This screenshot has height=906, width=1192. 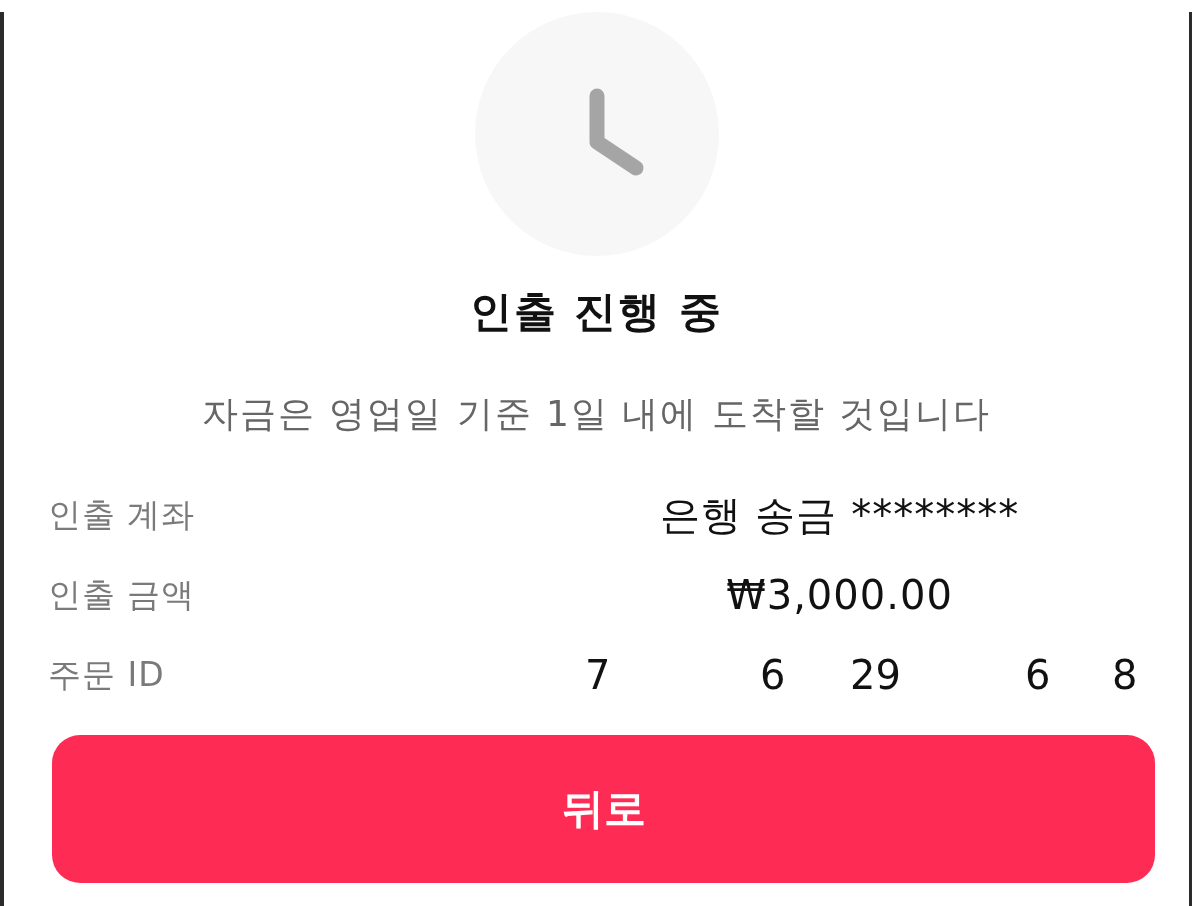 I want to click on detail-value: ₩3,000.00, so click(x=839, y=595).